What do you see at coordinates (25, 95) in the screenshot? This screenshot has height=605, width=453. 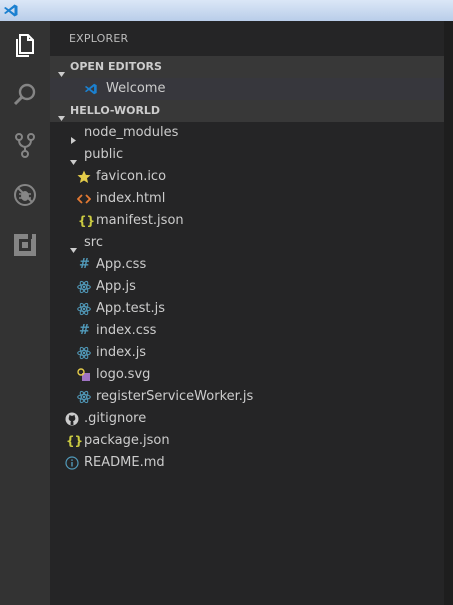 I see `search-icon` at bounding box center [25, 95].